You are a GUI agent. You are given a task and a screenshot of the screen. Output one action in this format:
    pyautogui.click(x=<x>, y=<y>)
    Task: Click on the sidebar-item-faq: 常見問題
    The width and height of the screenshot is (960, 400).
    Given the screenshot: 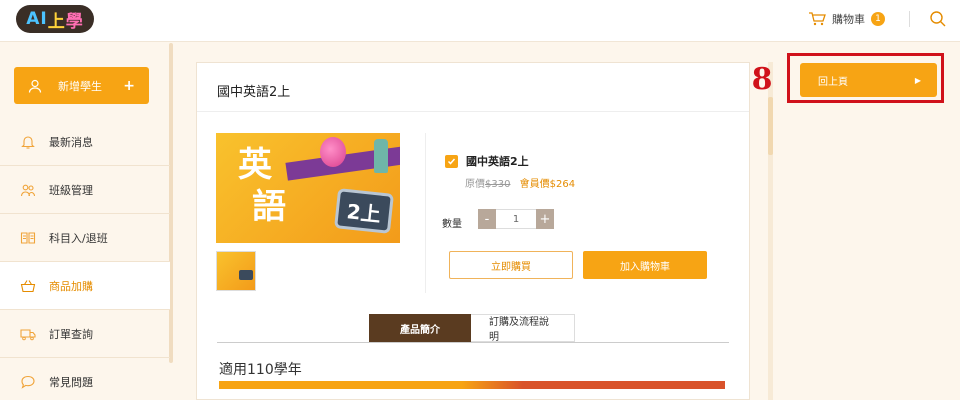 What is the action you would take?
    pyautogui.click(x=85, y=379)
    